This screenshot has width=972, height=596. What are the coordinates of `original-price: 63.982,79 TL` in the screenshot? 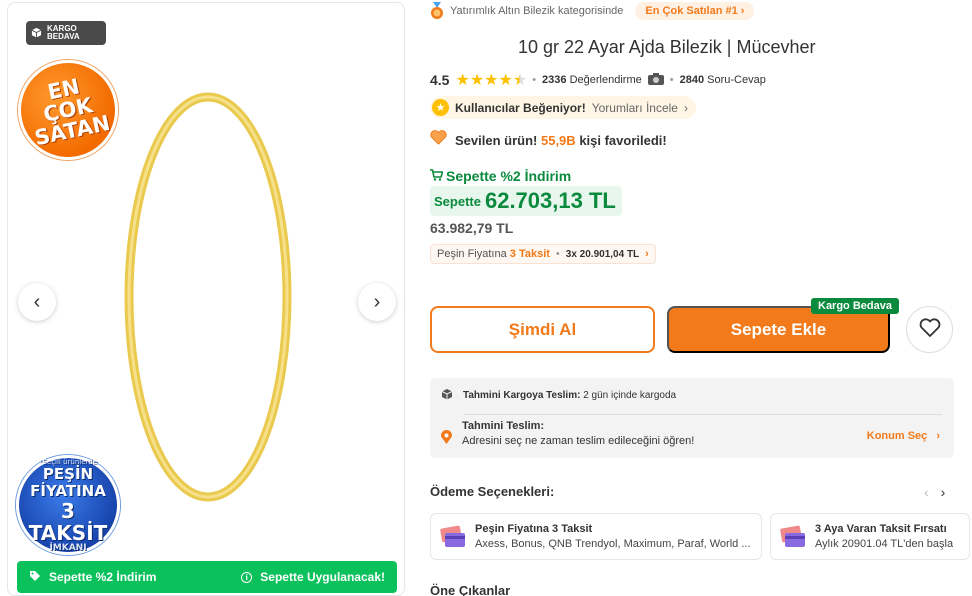 It's located at (472, 228).